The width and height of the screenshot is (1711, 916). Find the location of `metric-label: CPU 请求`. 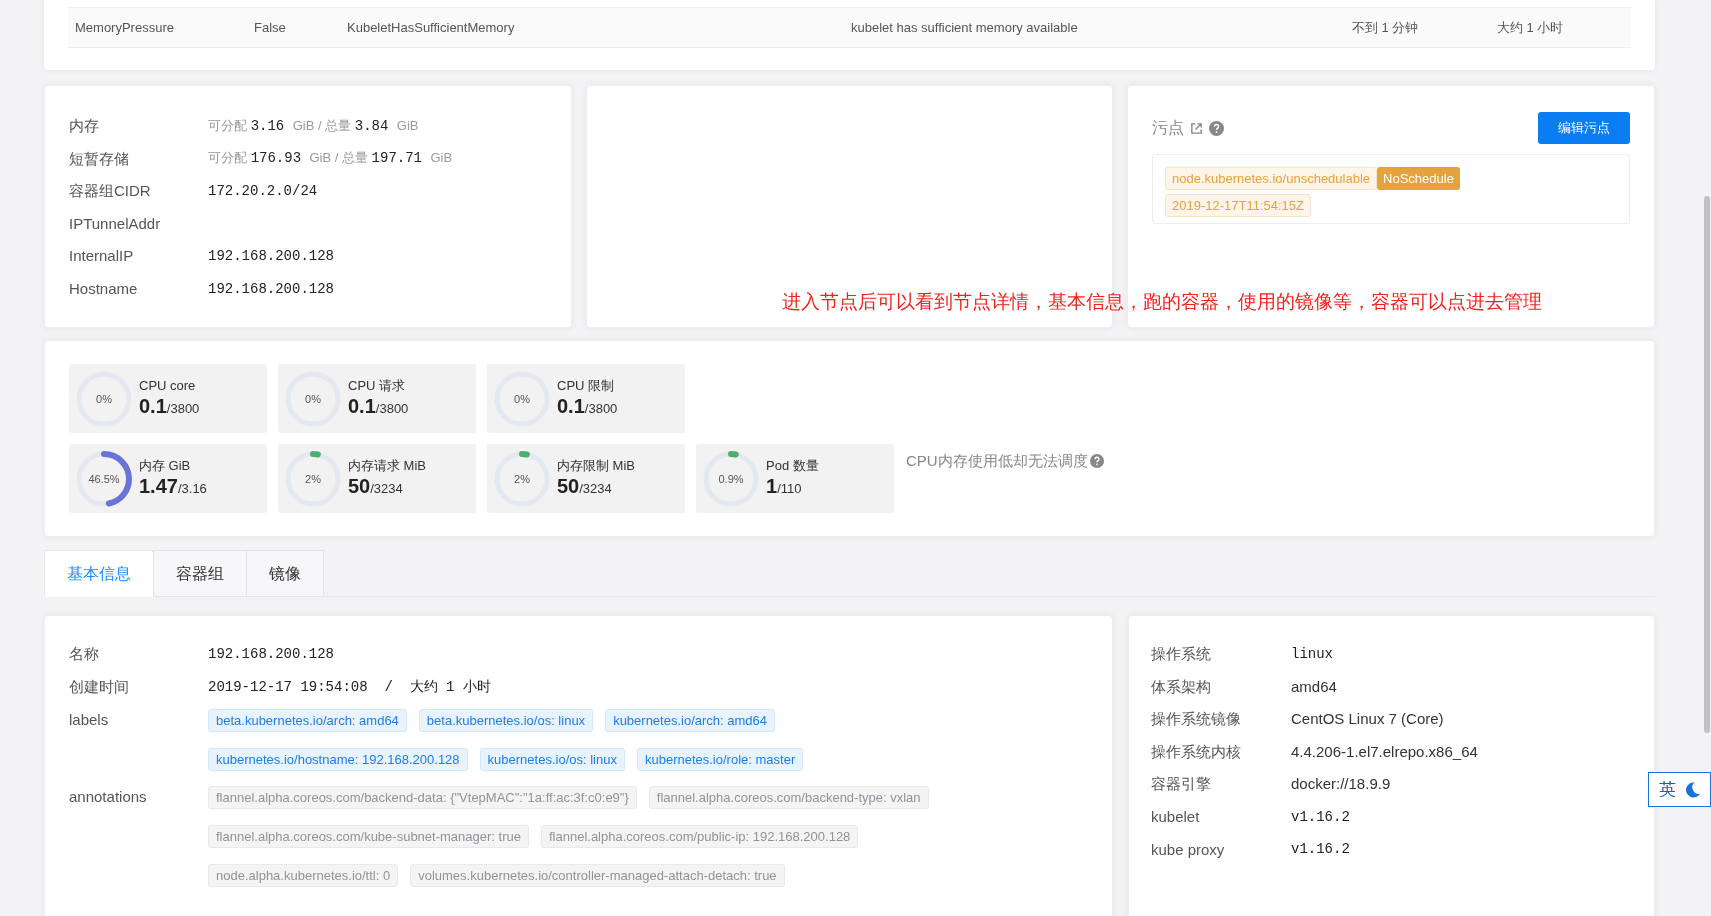

metric-label: CPU 请求 is located at coordinates (377, 386).